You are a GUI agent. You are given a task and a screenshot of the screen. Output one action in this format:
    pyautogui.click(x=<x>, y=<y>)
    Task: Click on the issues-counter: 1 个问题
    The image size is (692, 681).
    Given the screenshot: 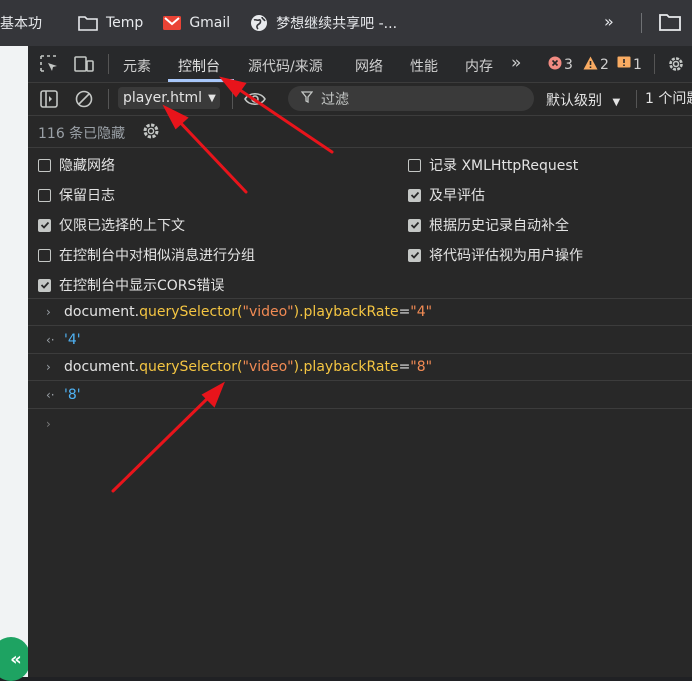 What is the action you would take?
    pyautogui.click(x=664, y=99)
    